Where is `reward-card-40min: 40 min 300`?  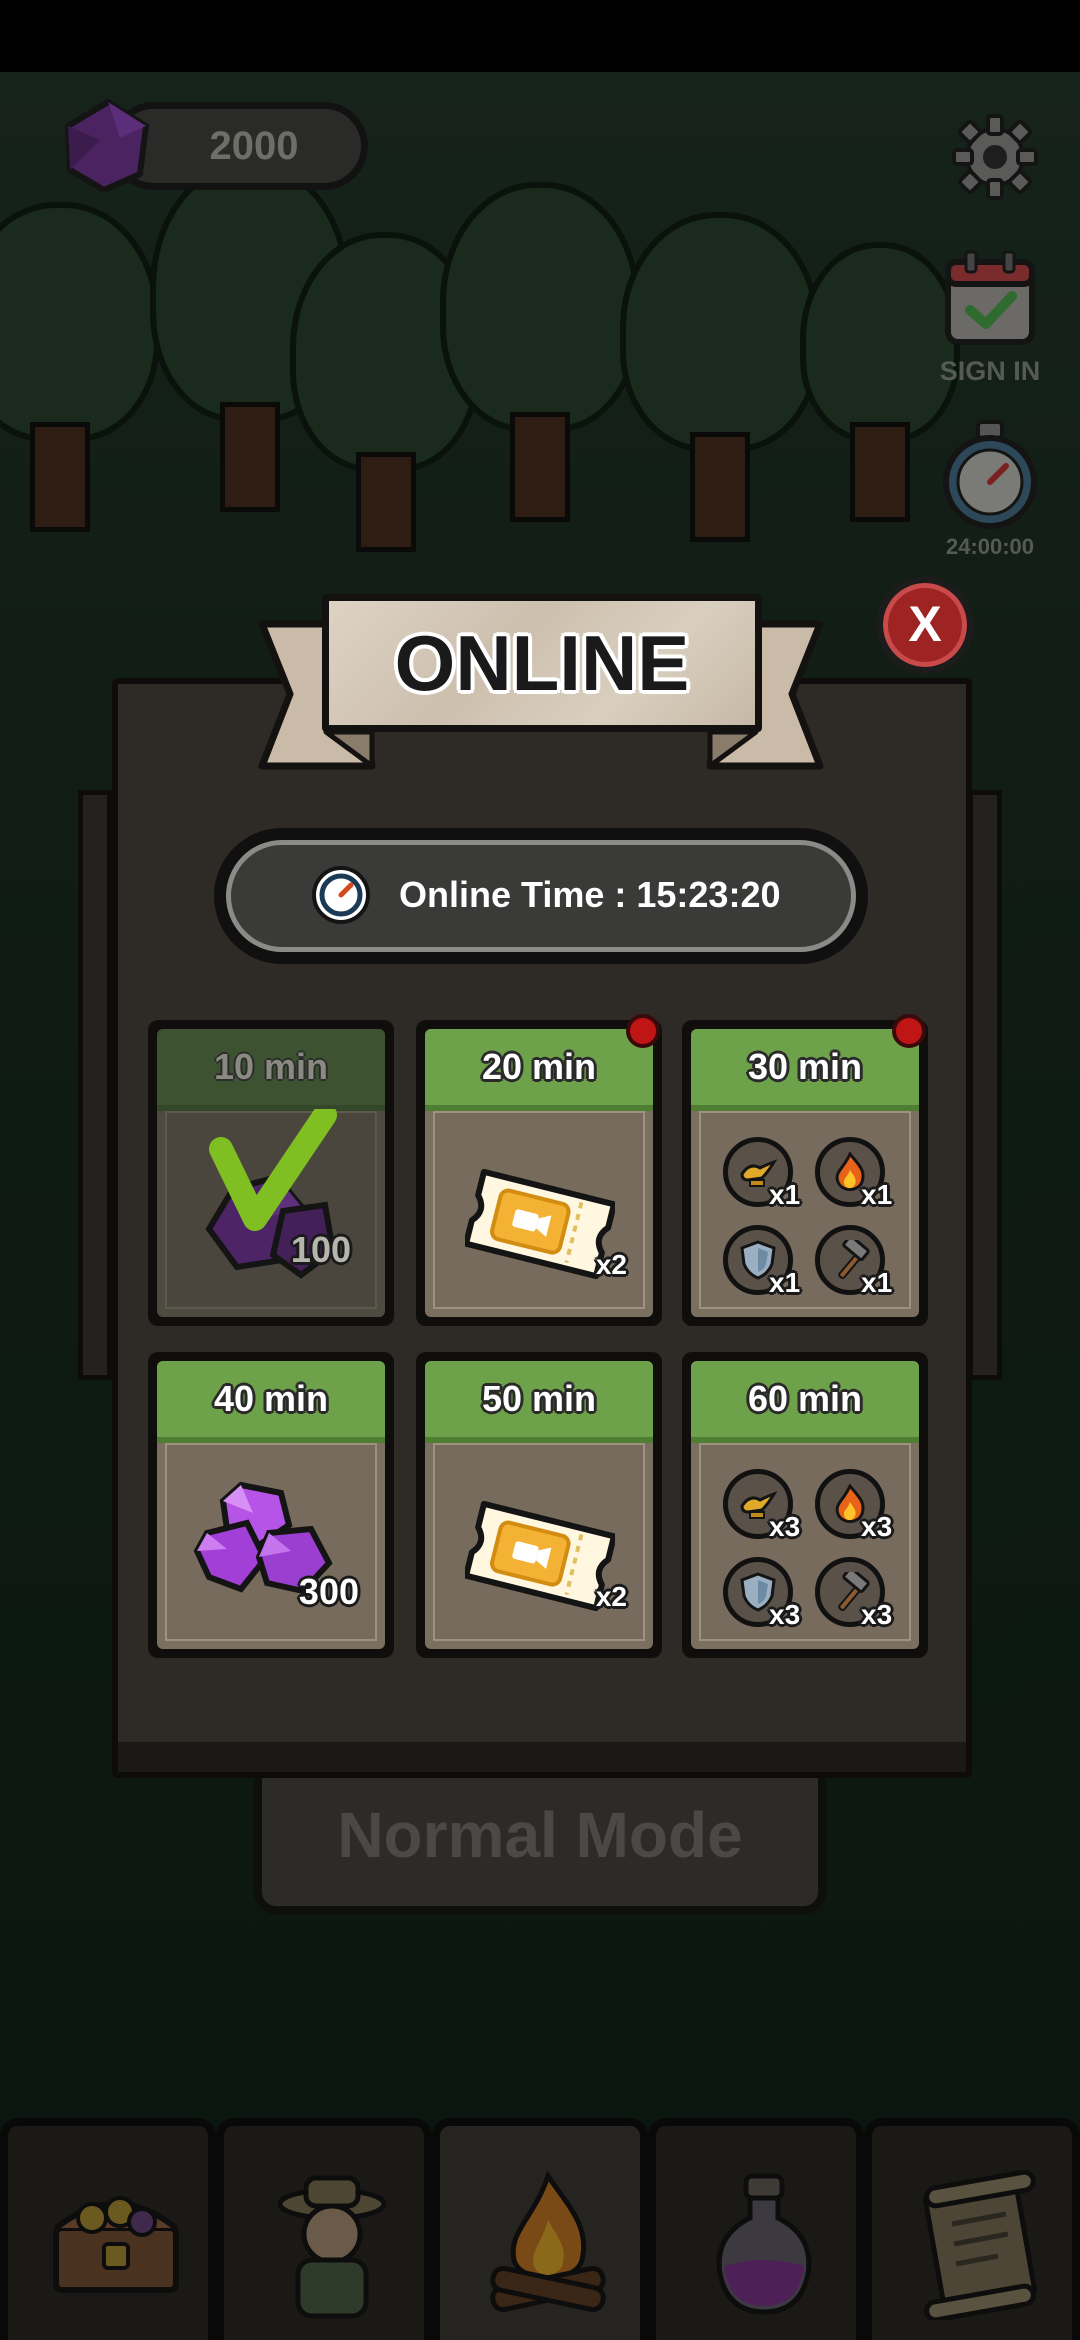 reward-card-40min: 40 min 300 is located at coordinates (271, 1505).